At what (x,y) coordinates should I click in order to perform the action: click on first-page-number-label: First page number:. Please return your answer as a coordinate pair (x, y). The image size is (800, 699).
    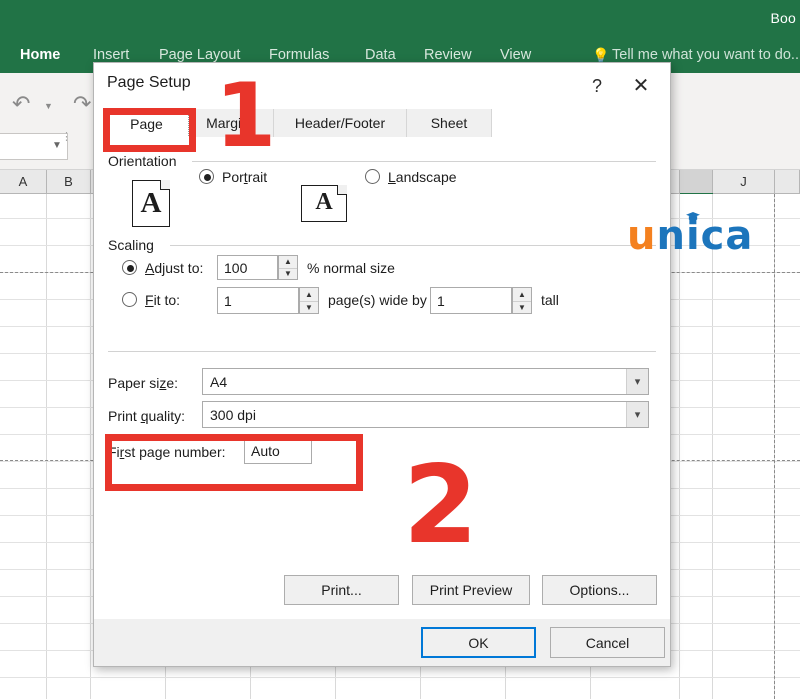
    Looking at the image, I should click on (167, 452).